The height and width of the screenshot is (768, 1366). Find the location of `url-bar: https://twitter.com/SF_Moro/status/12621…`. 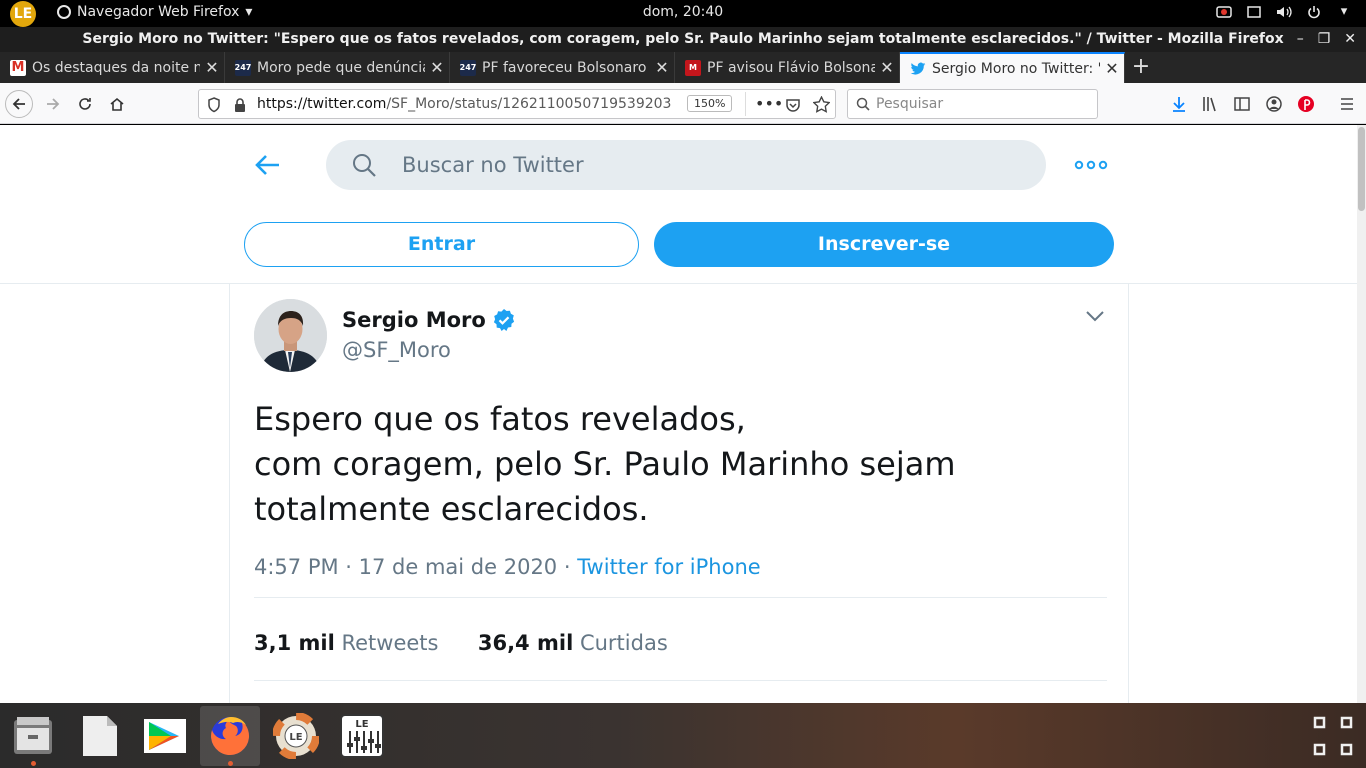

url-bar: https://twitter.com/SF_Moro/status/12621… is located at coordinates (517, 104).